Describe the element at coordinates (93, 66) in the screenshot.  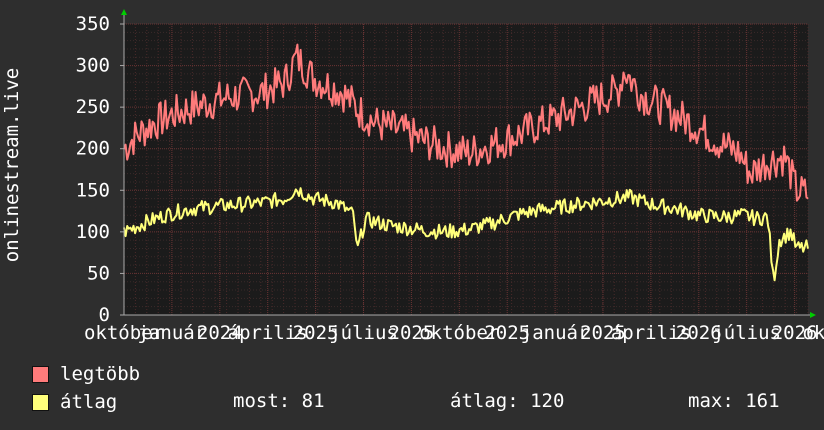
I see `y-tick-label: 300` at that location.